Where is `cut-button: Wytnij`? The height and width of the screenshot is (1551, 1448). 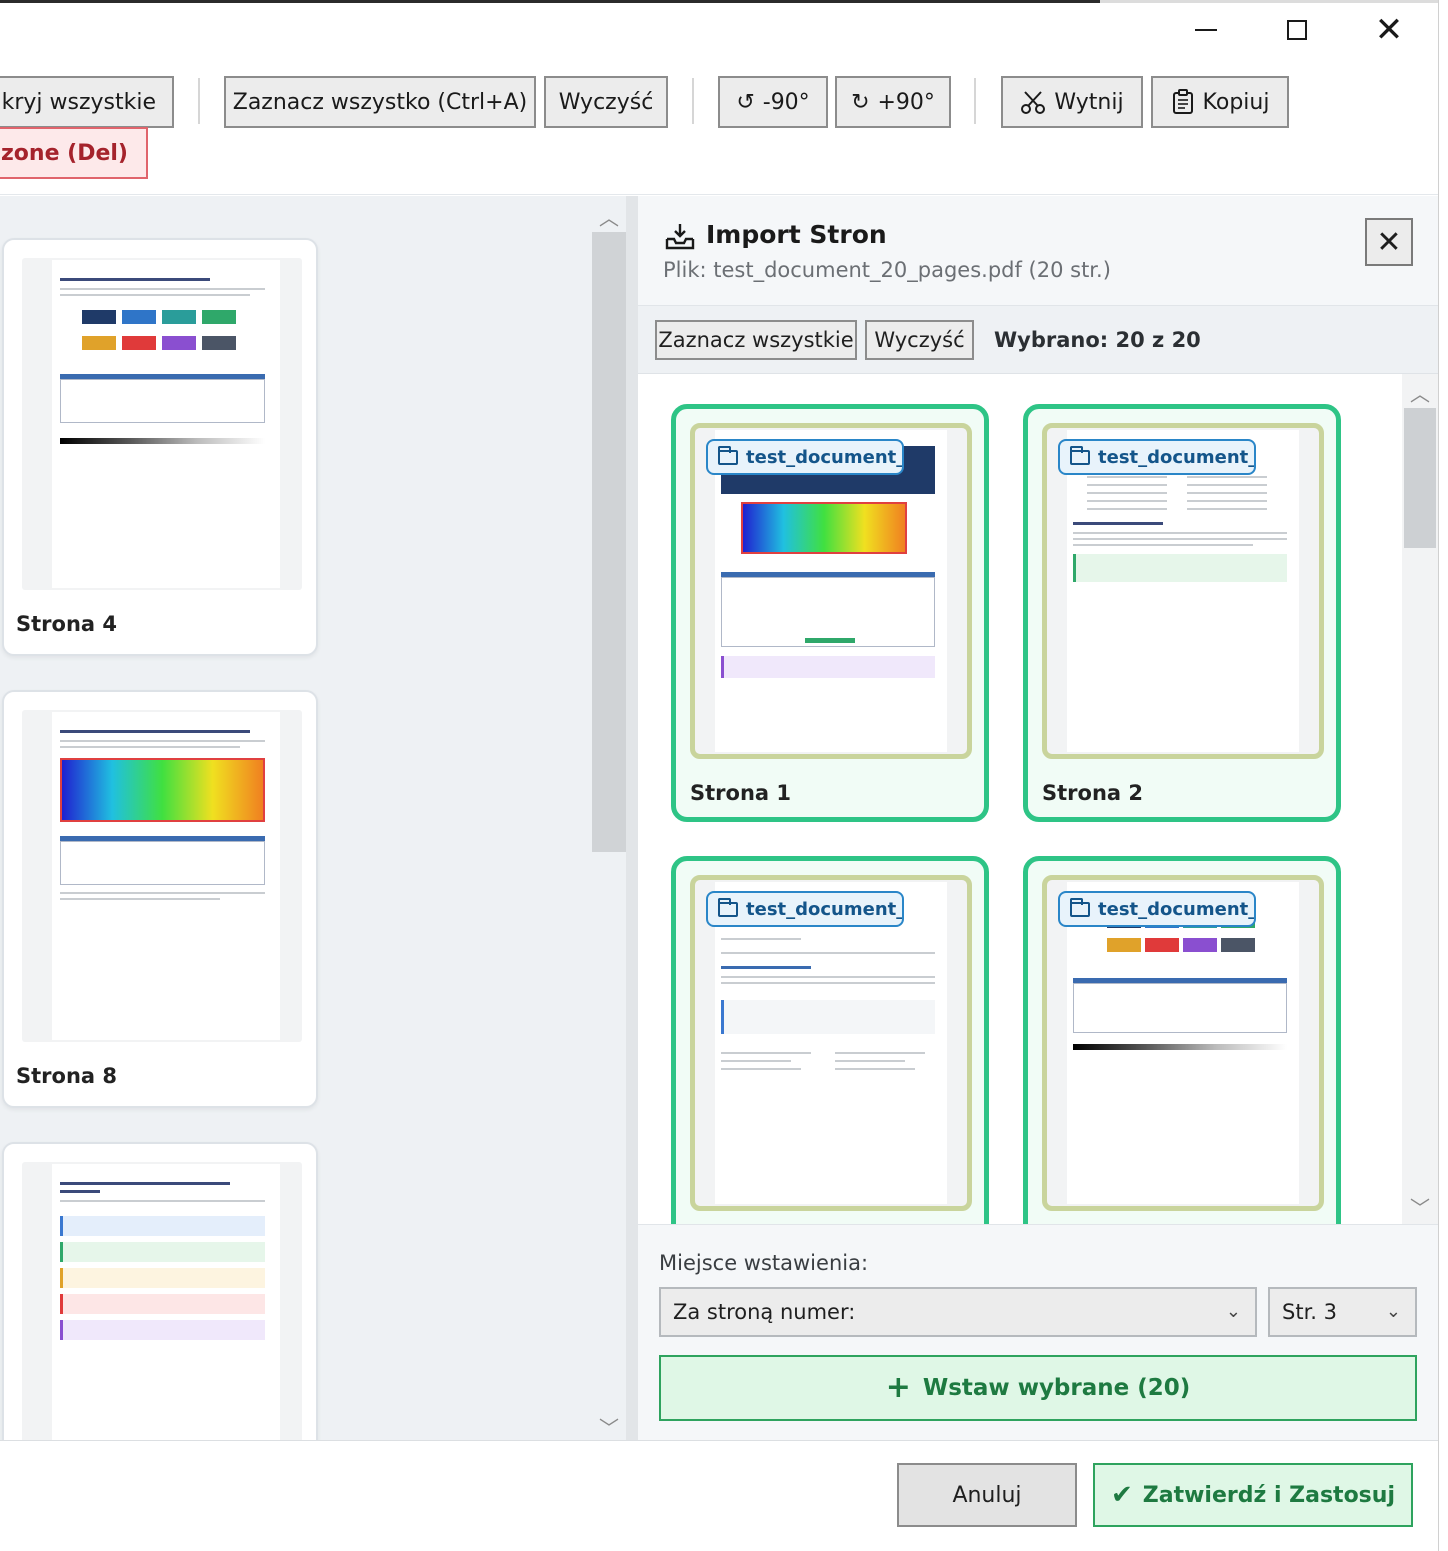
cut-button: Wytnij is located at coordinates (1072, 102).